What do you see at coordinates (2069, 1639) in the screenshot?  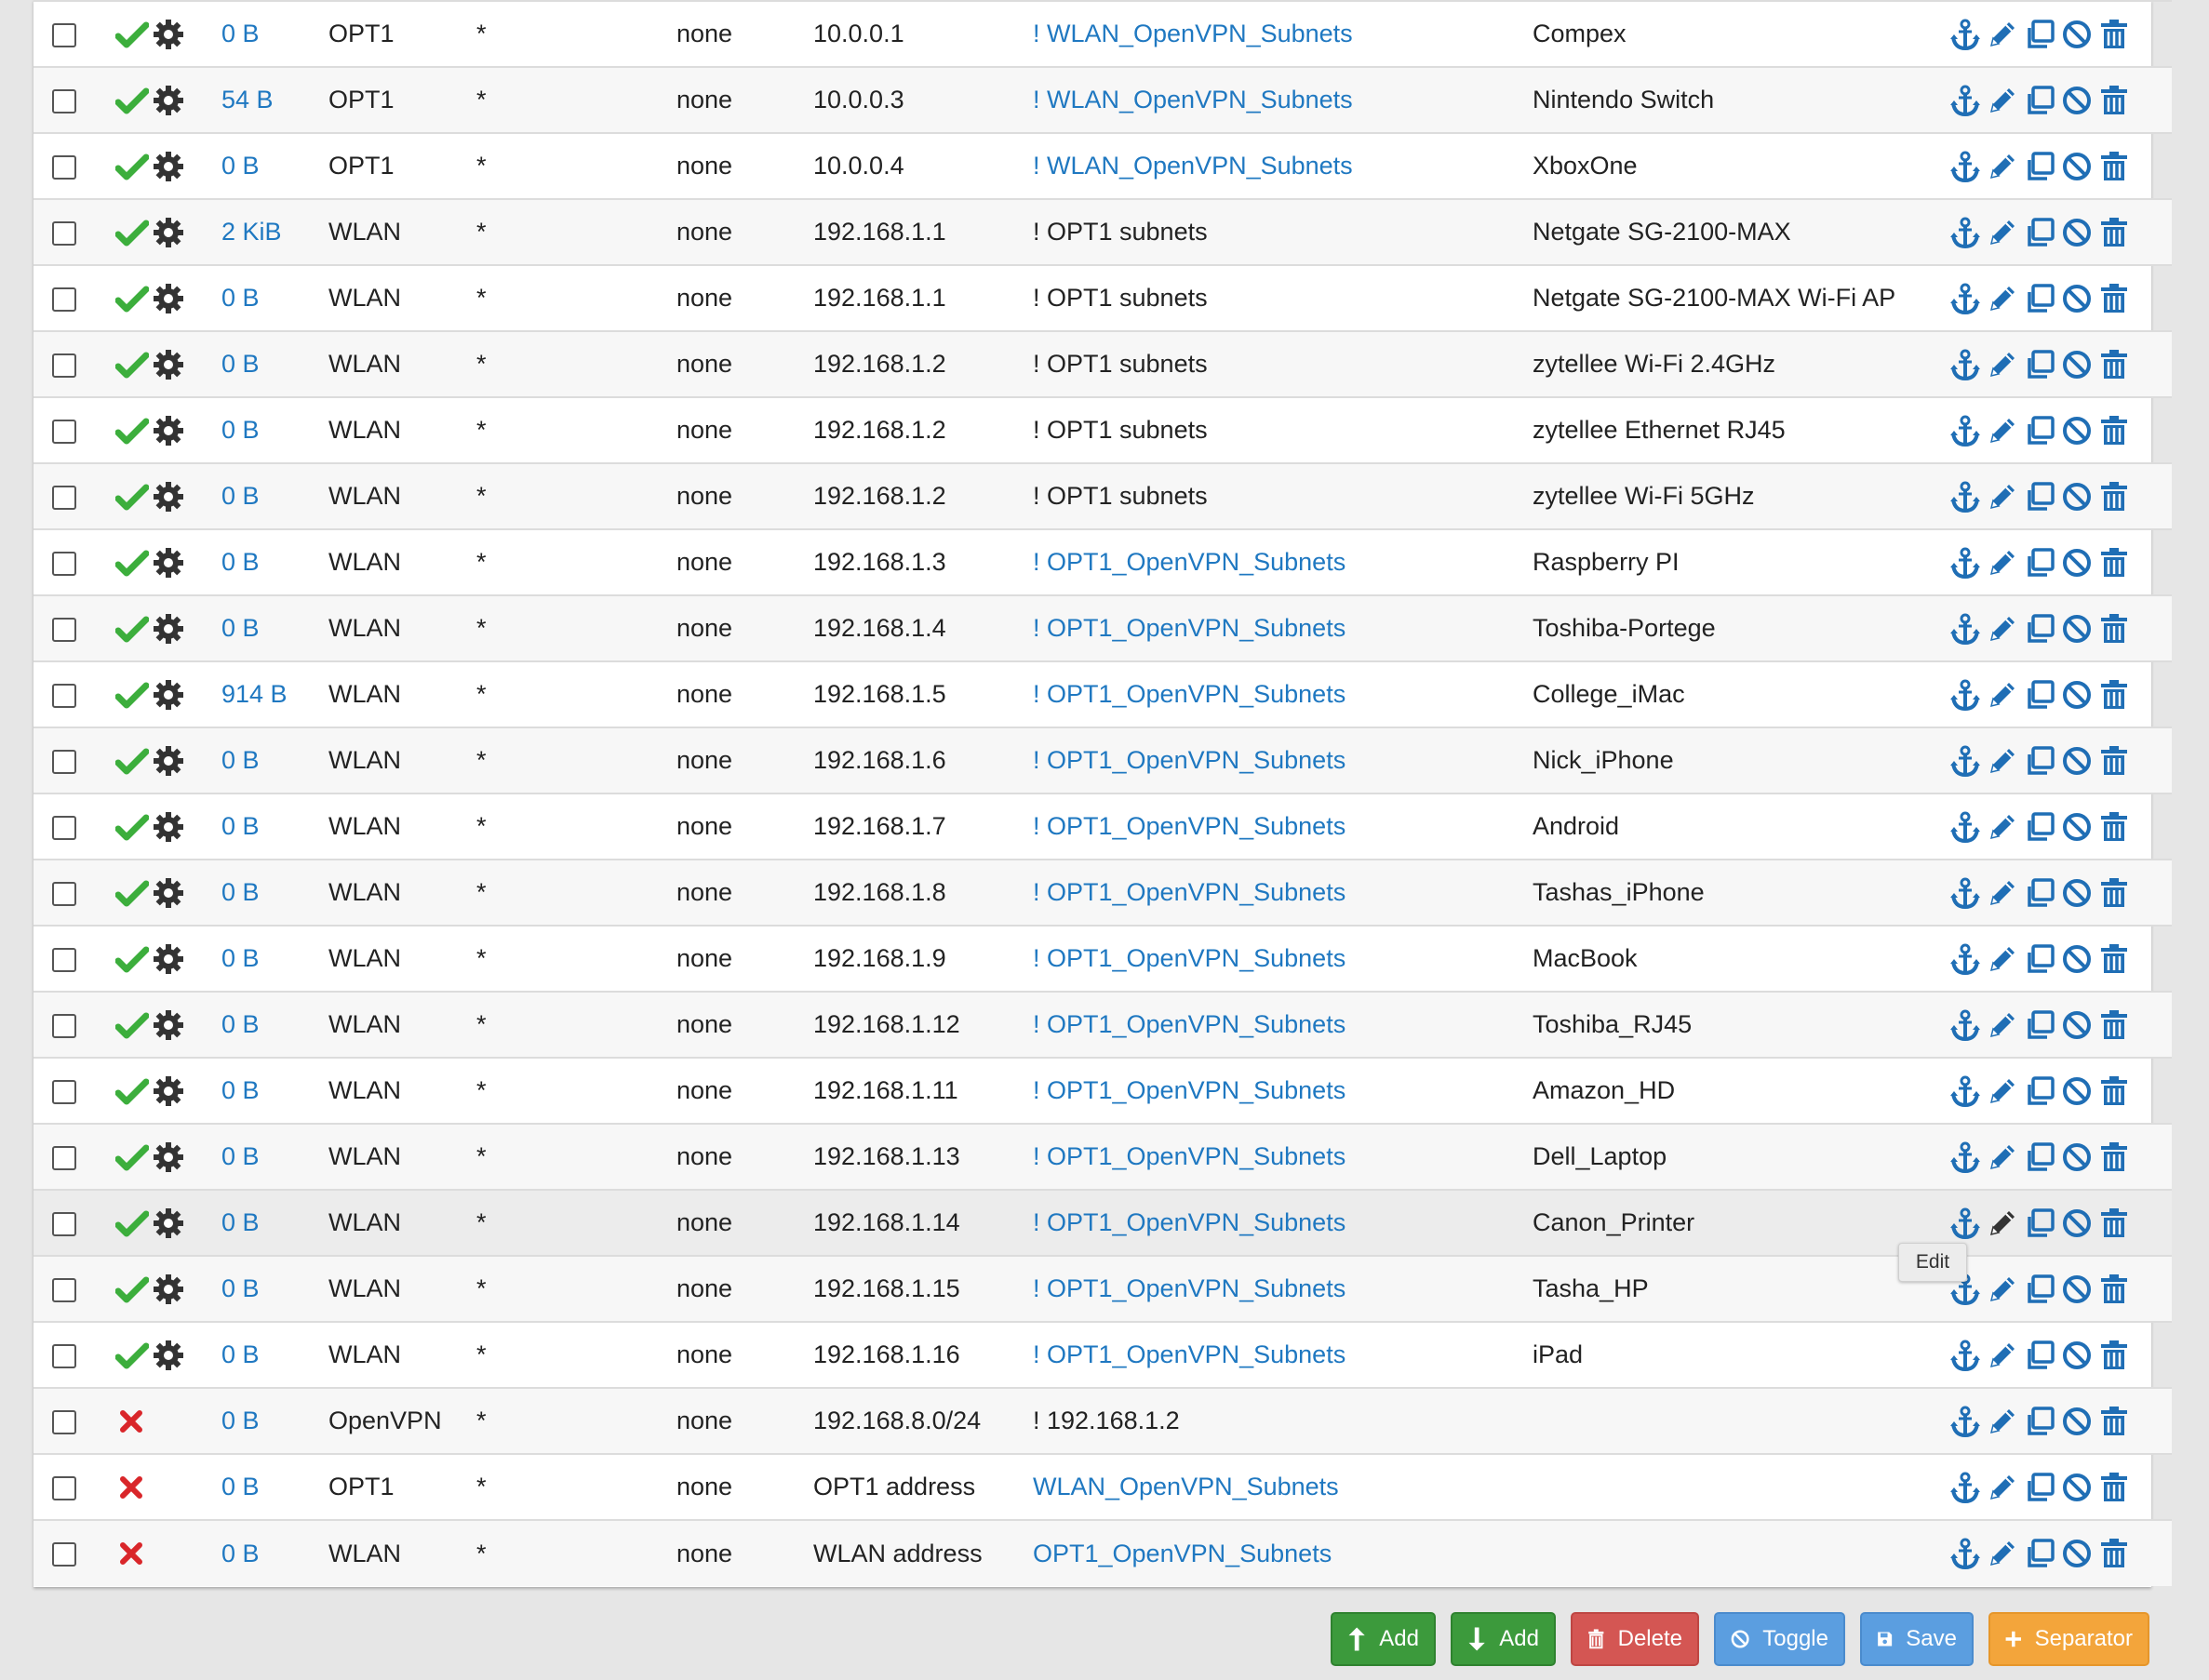 I see `separator-button: Separator` at bounding box center [2069, 1639].